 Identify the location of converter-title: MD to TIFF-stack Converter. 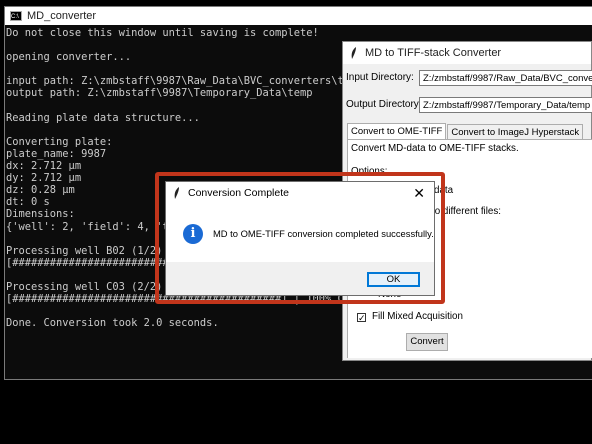
(433, 53).